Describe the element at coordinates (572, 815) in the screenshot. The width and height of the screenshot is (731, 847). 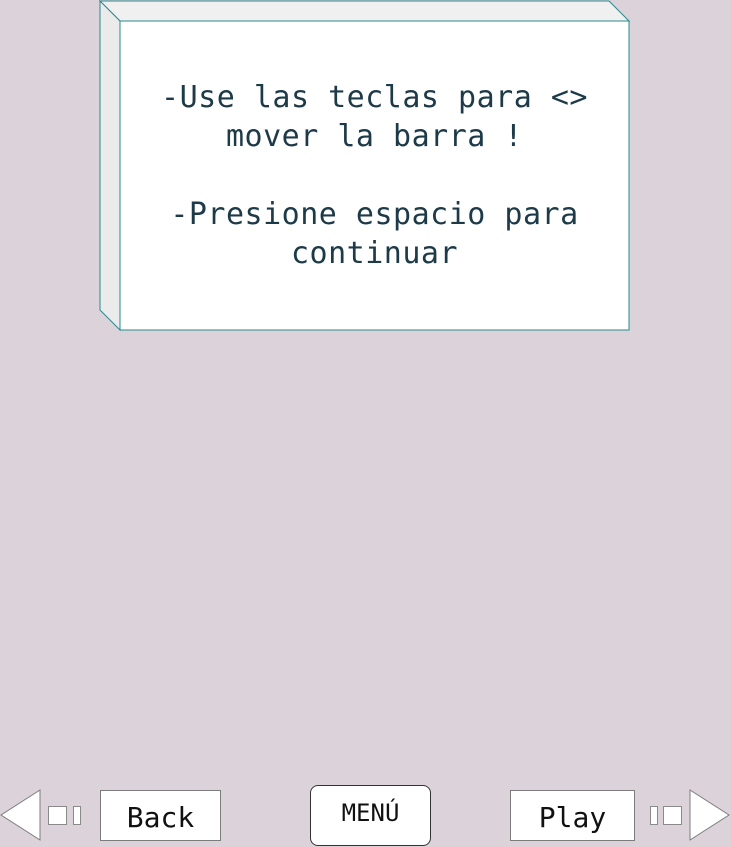
I see `play-button: Play` at that location.